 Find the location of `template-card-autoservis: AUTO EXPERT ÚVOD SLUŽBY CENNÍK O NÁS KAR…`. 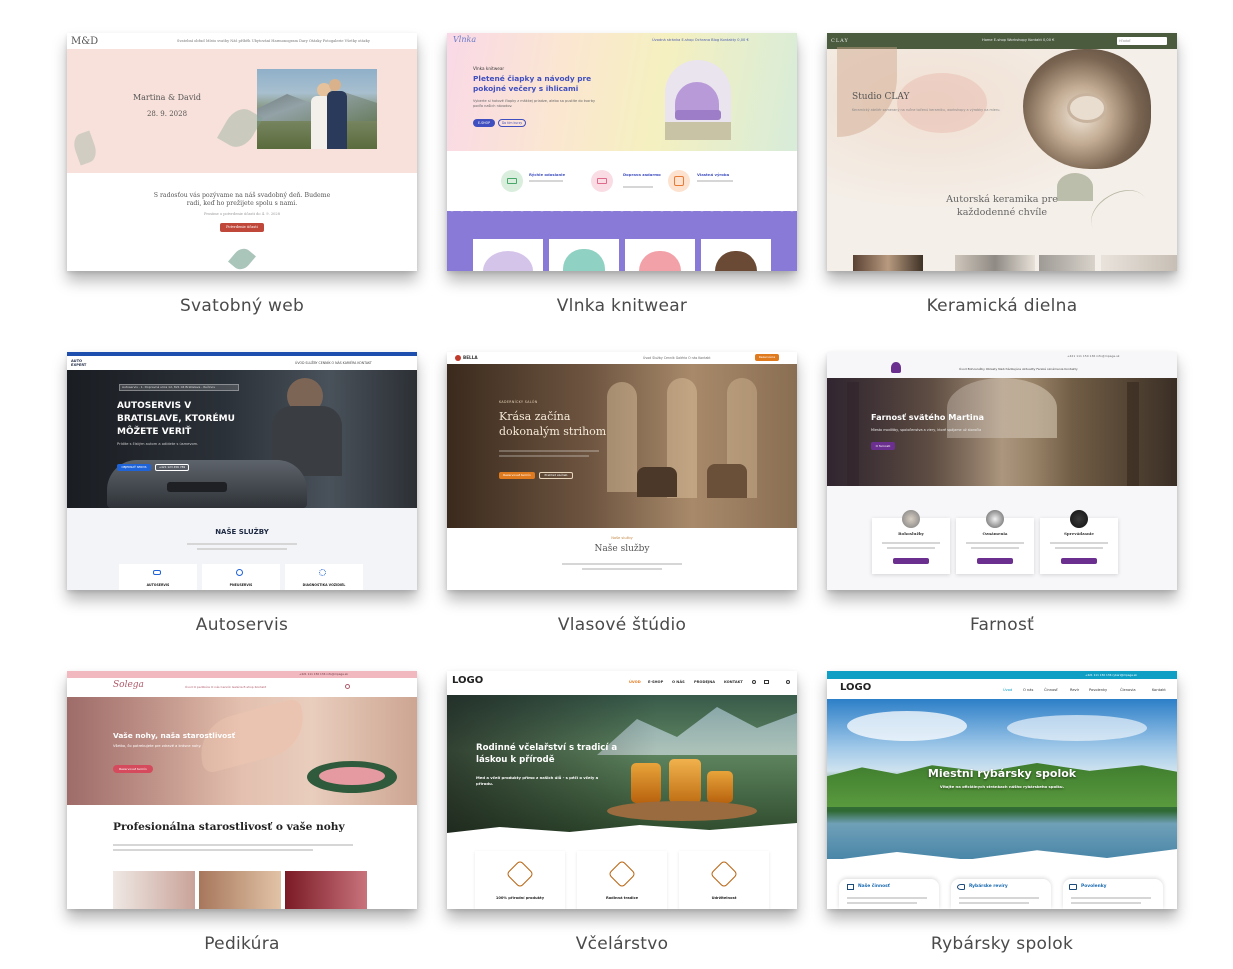

template-card-autoservis: AUTO EXPERT ÚVOD SLUŽBY CENNÍK O NÁS KAR… is located at coordinates (242, 493).